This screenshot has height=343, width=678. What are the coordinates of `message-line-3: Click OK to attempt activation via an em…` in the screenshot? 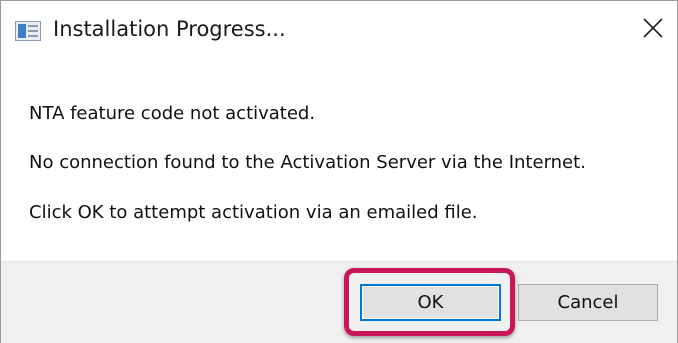 It's located at (253, 212).